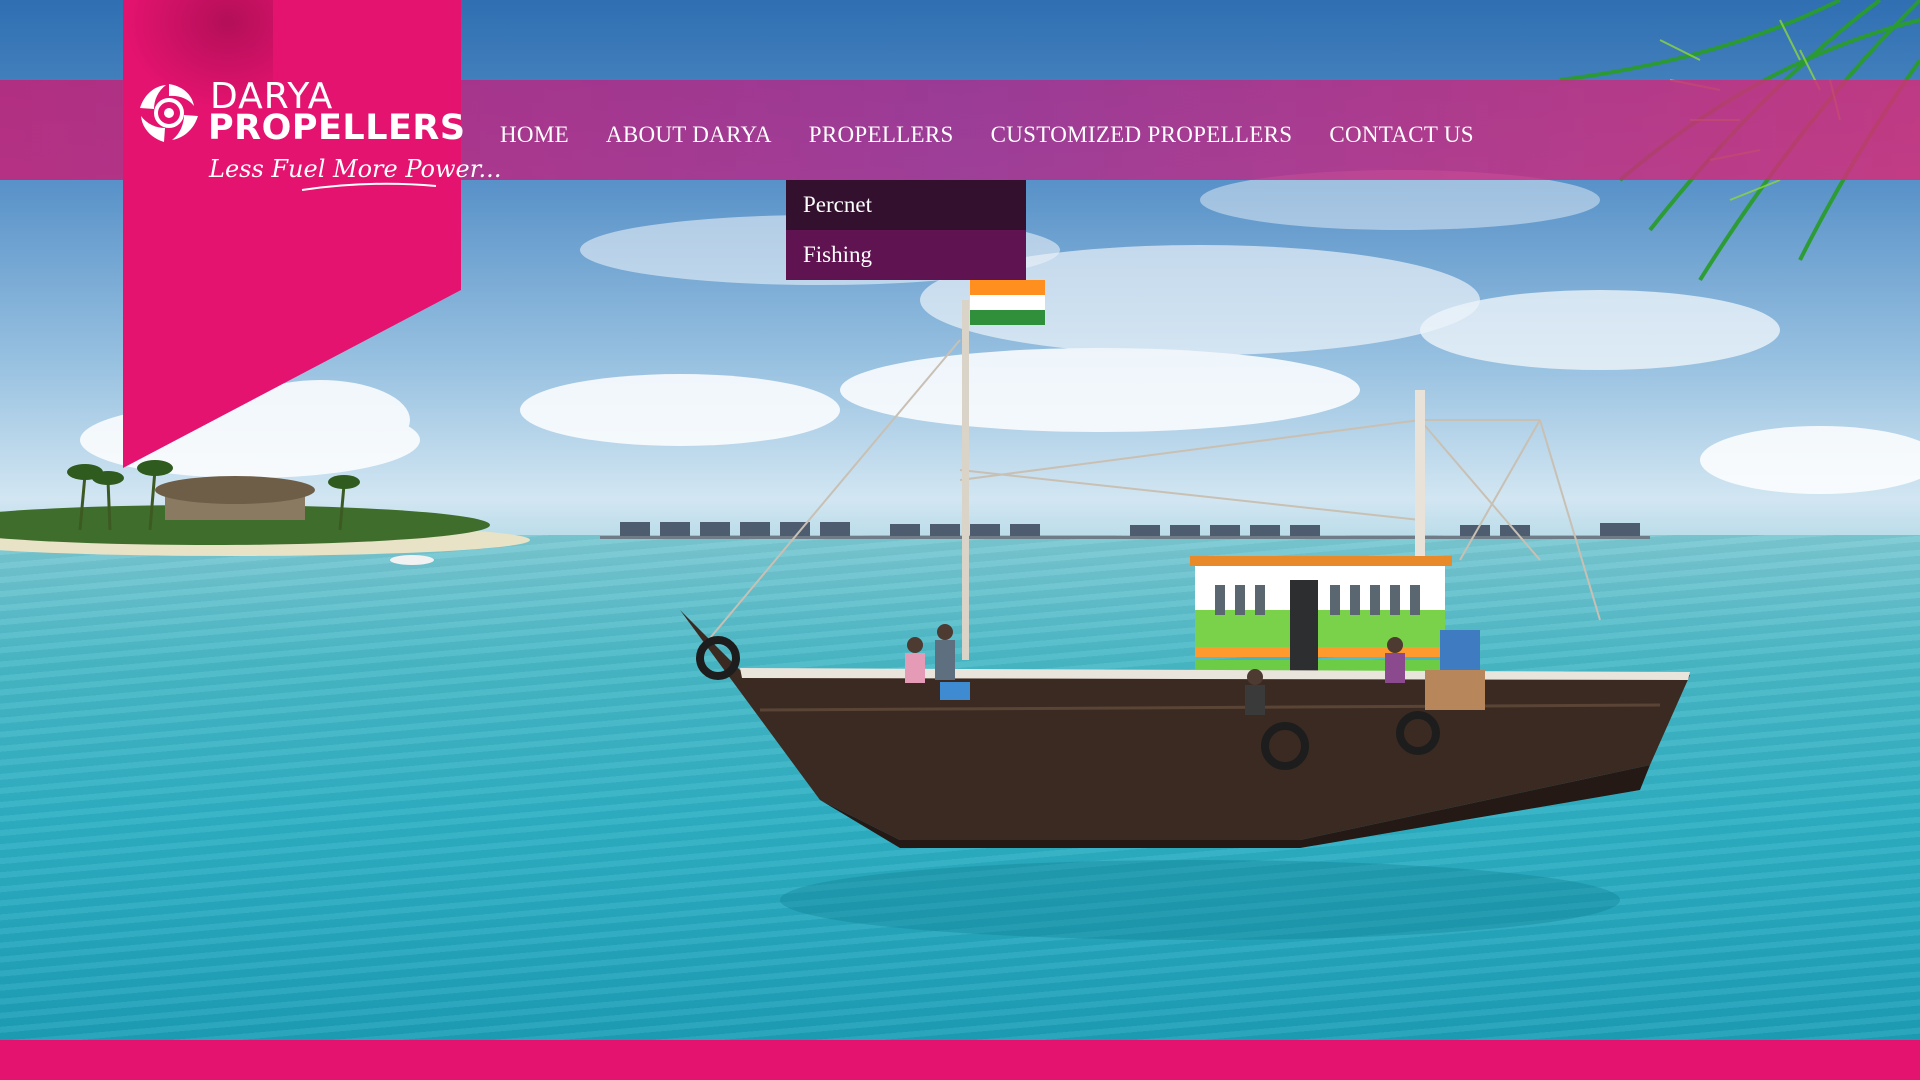  What do you see at coordinates (1125, 530) in the screenshot?
I see `water-villas` at bounding box center [1125, 530].